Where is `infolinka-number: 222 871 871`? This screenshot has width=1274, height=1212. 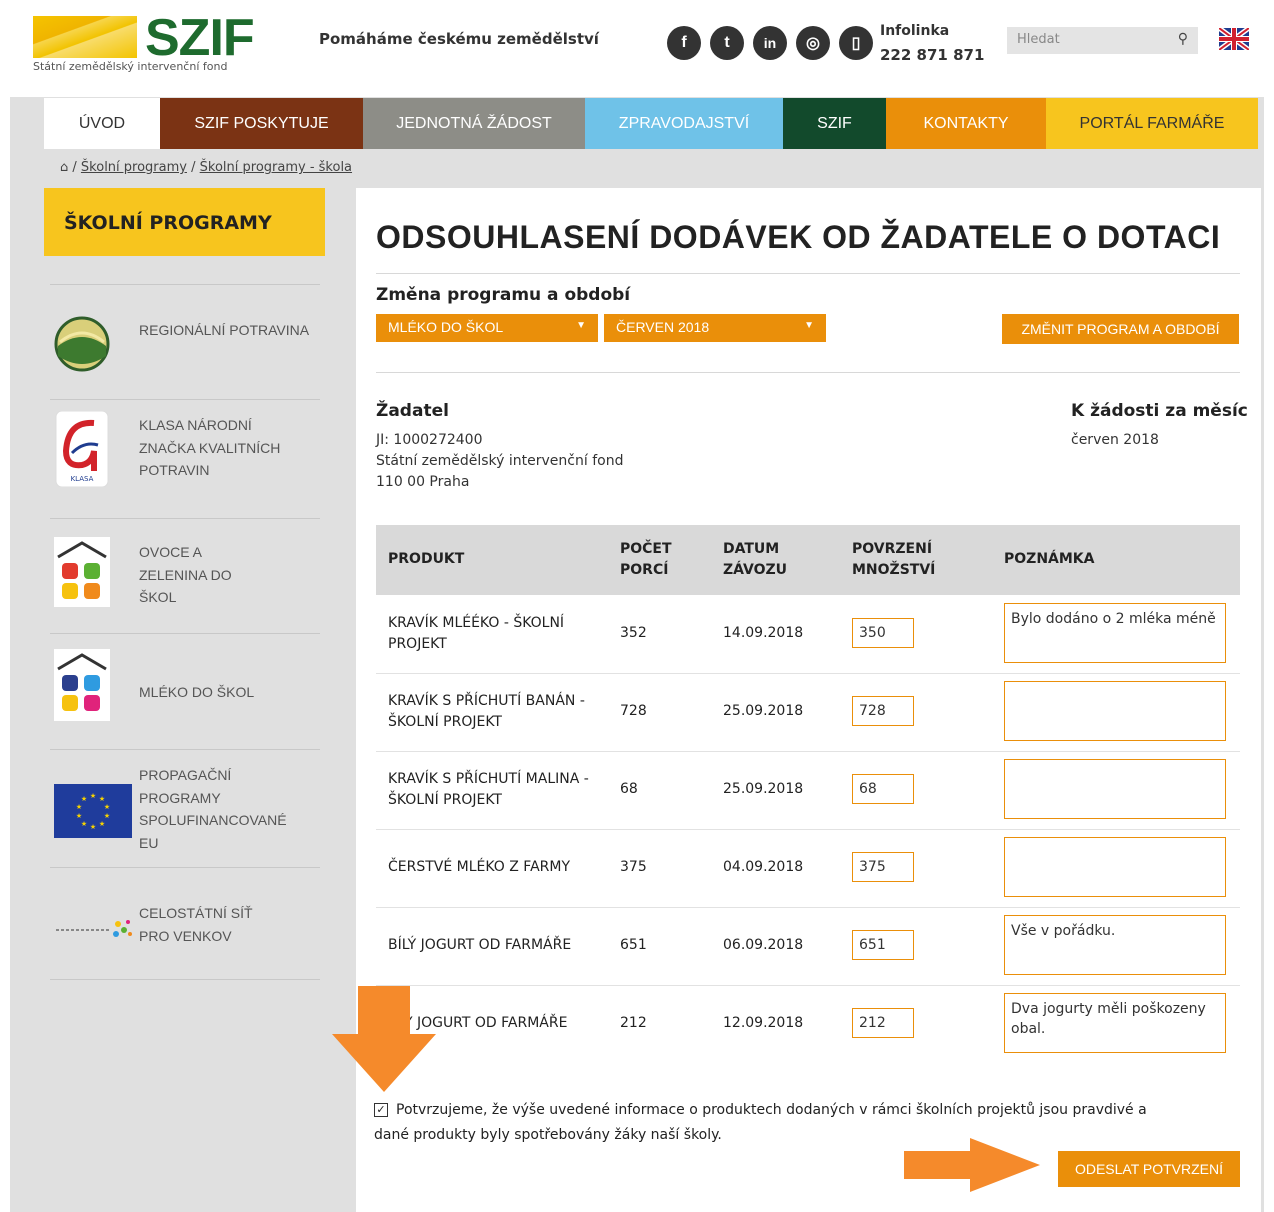
infolinka-number: 222 871 871 is located at coordinates (932, 55).